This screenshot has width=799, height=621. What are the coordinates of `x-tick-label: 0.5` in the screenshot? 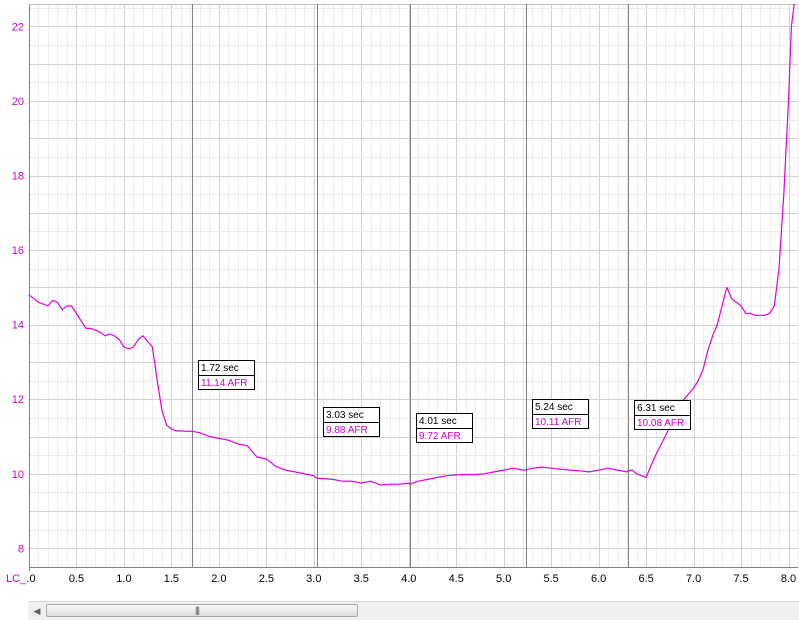 It's located at (76, 579).